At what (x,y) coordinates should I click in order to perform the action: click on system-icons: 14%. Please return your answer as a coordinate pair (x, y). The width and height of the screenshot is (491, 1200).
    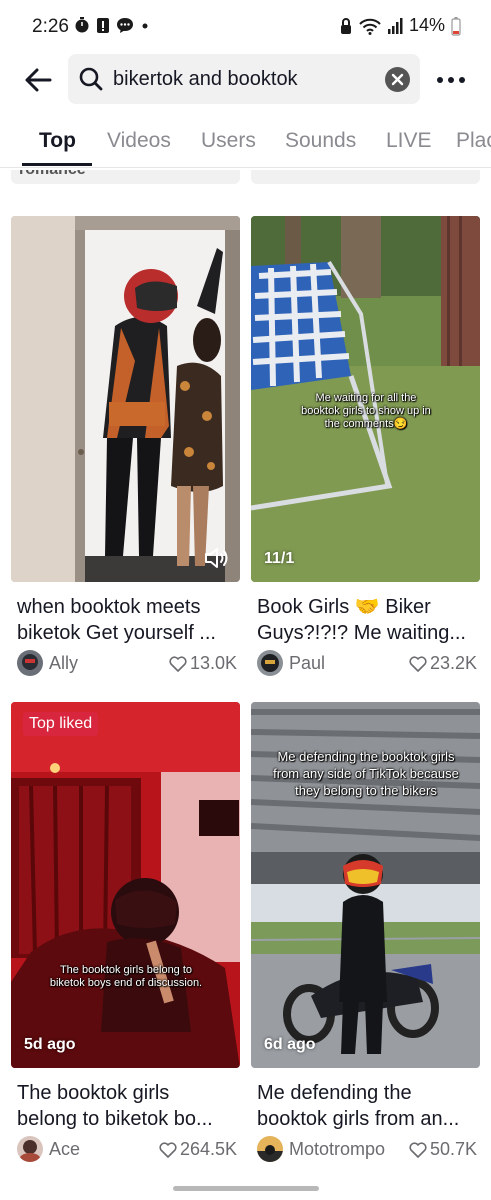
    Looking at the image, I should click on (400, 25).